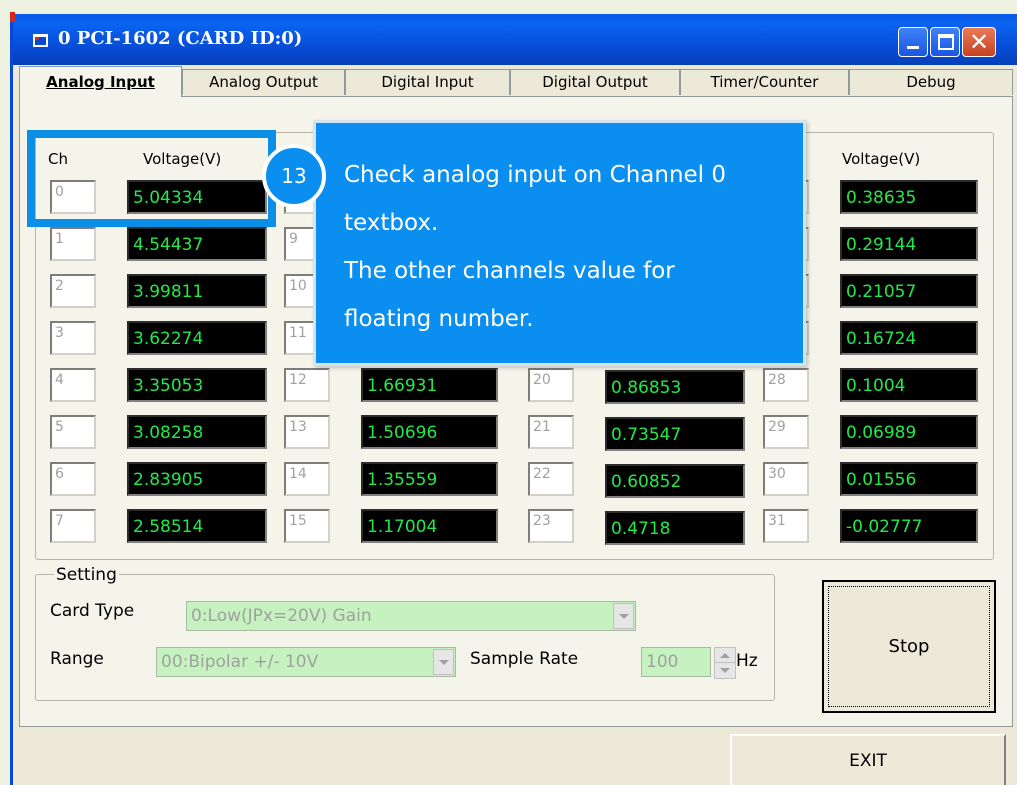 Image resolution: width=1017 pixels, height=785 pixels. Describe the element at coordinates (307, 432) in the screenshot. I see `channel-number: 13` at that location.